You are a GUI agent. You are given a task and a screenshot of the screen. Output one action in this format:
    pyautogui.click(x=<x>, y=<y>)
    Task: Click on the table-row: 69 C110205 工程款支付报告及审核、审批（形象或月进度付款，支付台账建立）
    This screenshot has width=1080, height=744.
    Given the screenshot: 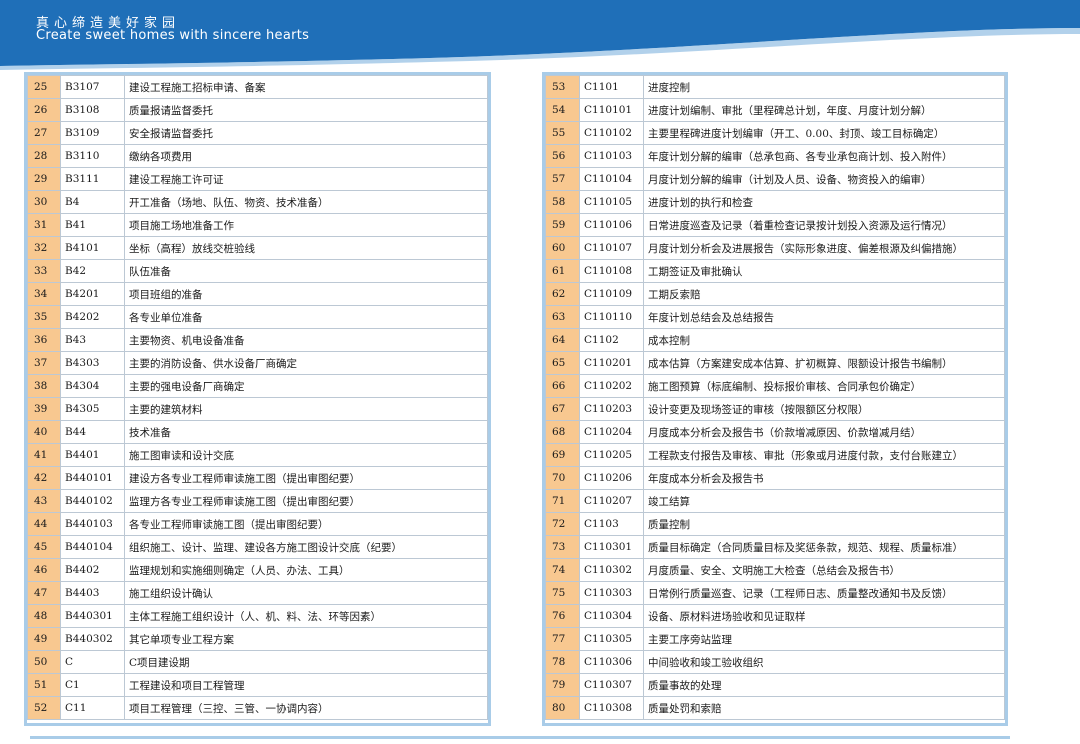 What is the action you would take?
    pyautogui.click(x=775, y=455)
    